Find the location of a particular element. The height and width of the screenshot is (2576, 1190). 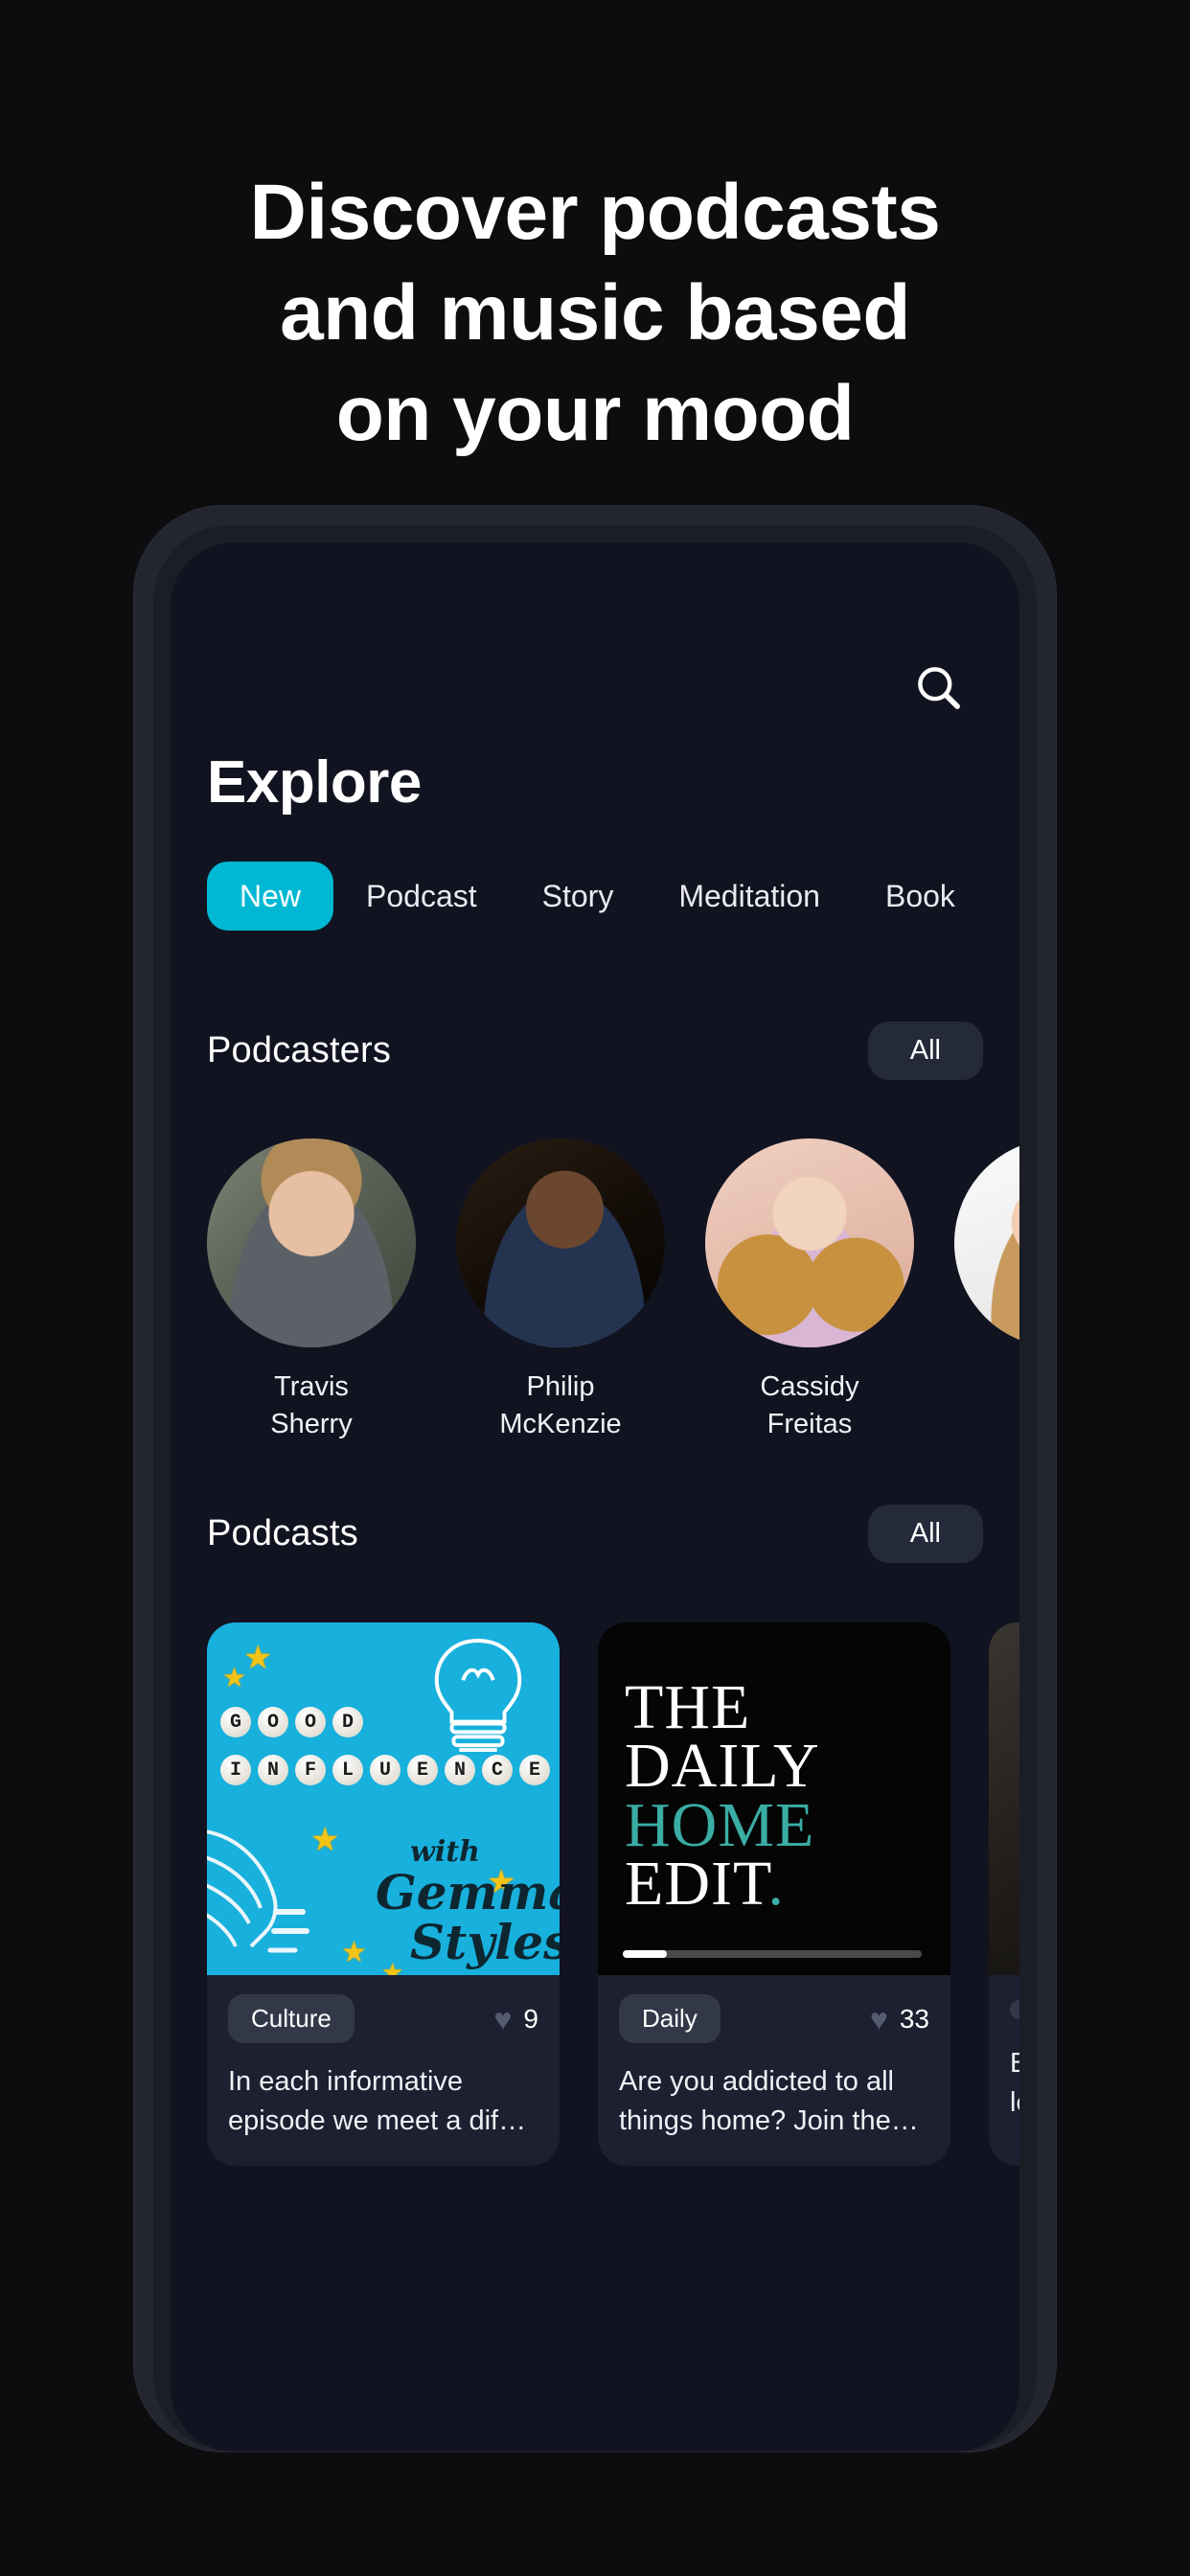

cover-line-edit: EDIT. is located at coordinates (705, 1884).